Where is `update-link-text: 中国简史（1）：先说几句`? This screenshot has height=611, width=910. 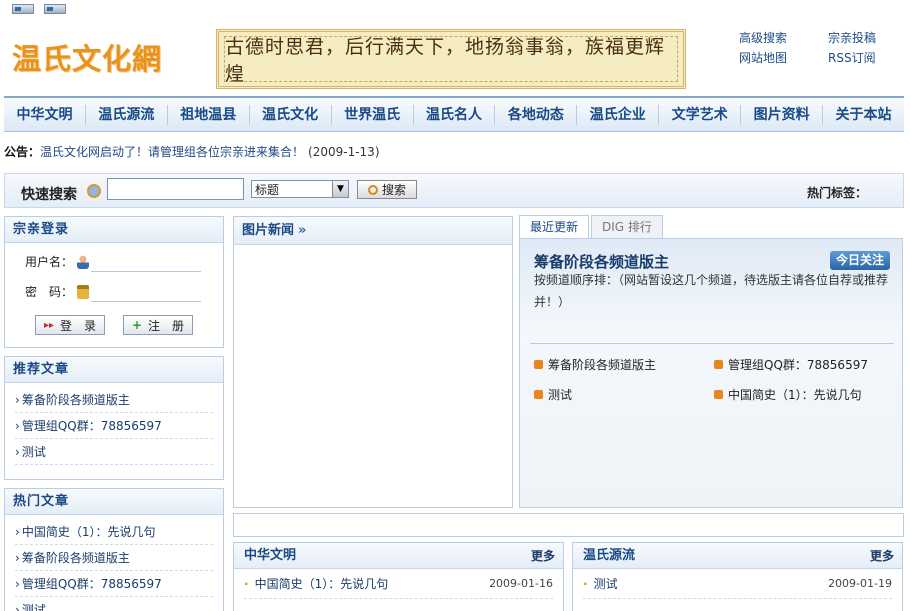
update-link-text: 中国简史（1）：先说几句 is located at coordinates (795, 395).